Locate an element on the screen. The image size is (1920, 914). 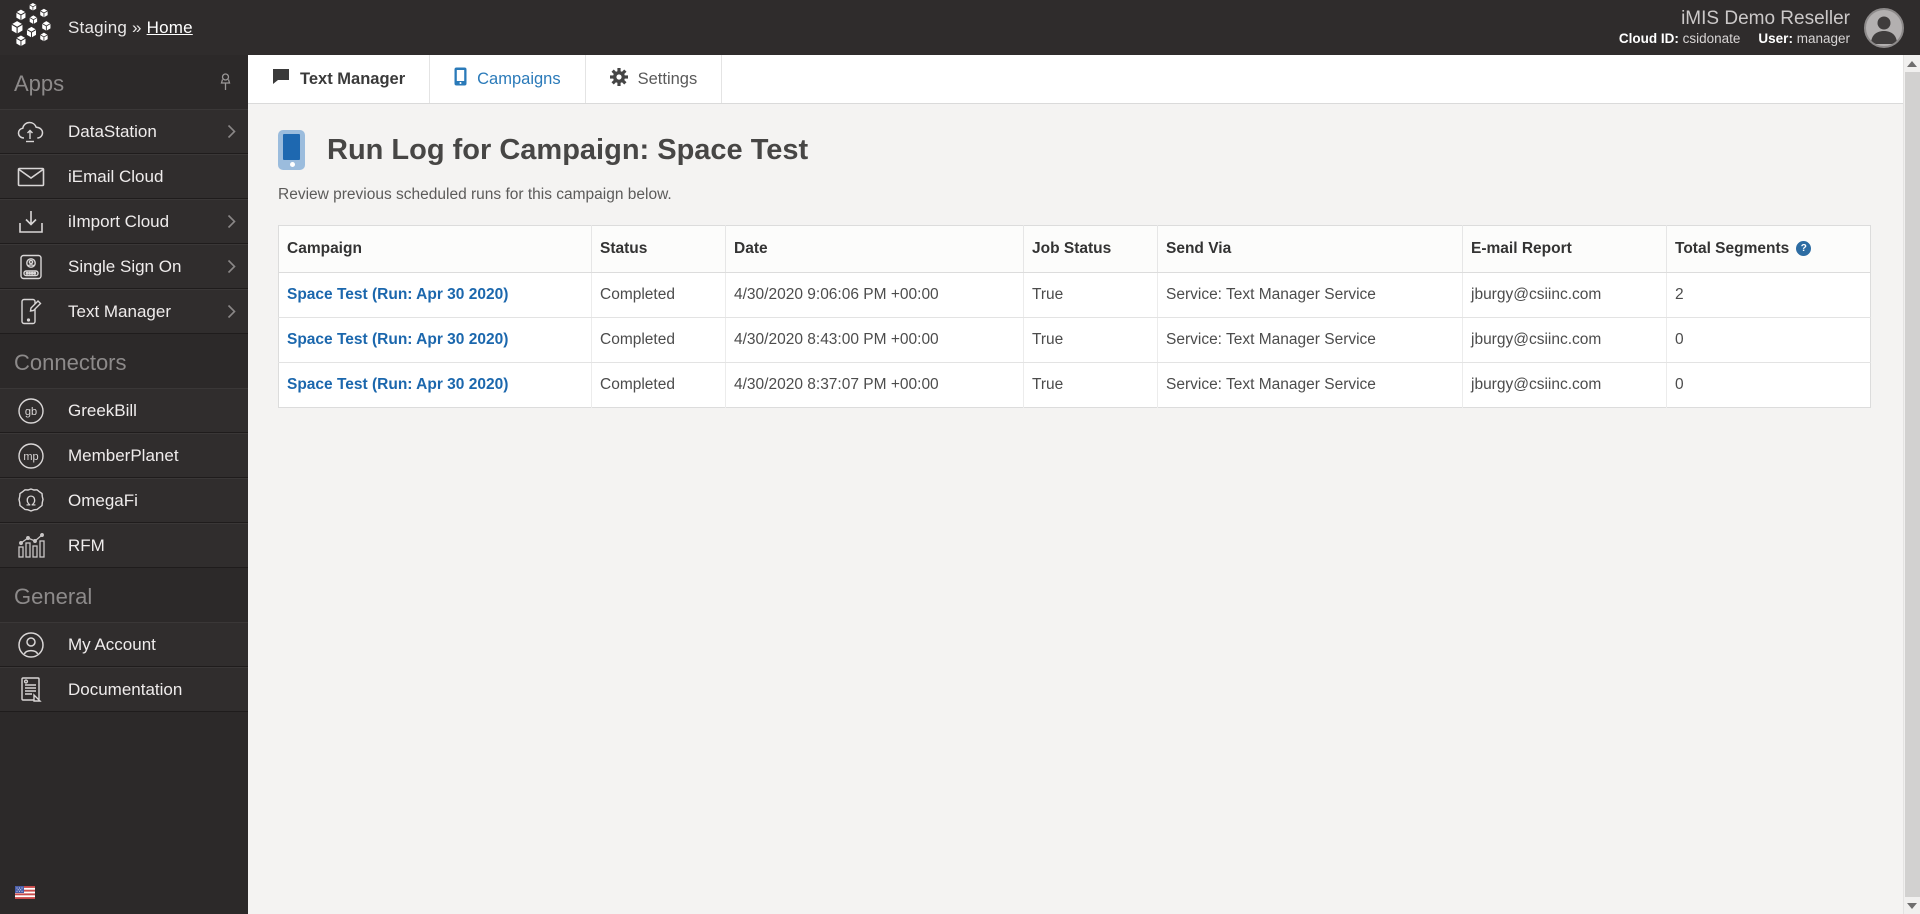
col-header-email-report: E-mail Report is located at coordinates (1564, 249).